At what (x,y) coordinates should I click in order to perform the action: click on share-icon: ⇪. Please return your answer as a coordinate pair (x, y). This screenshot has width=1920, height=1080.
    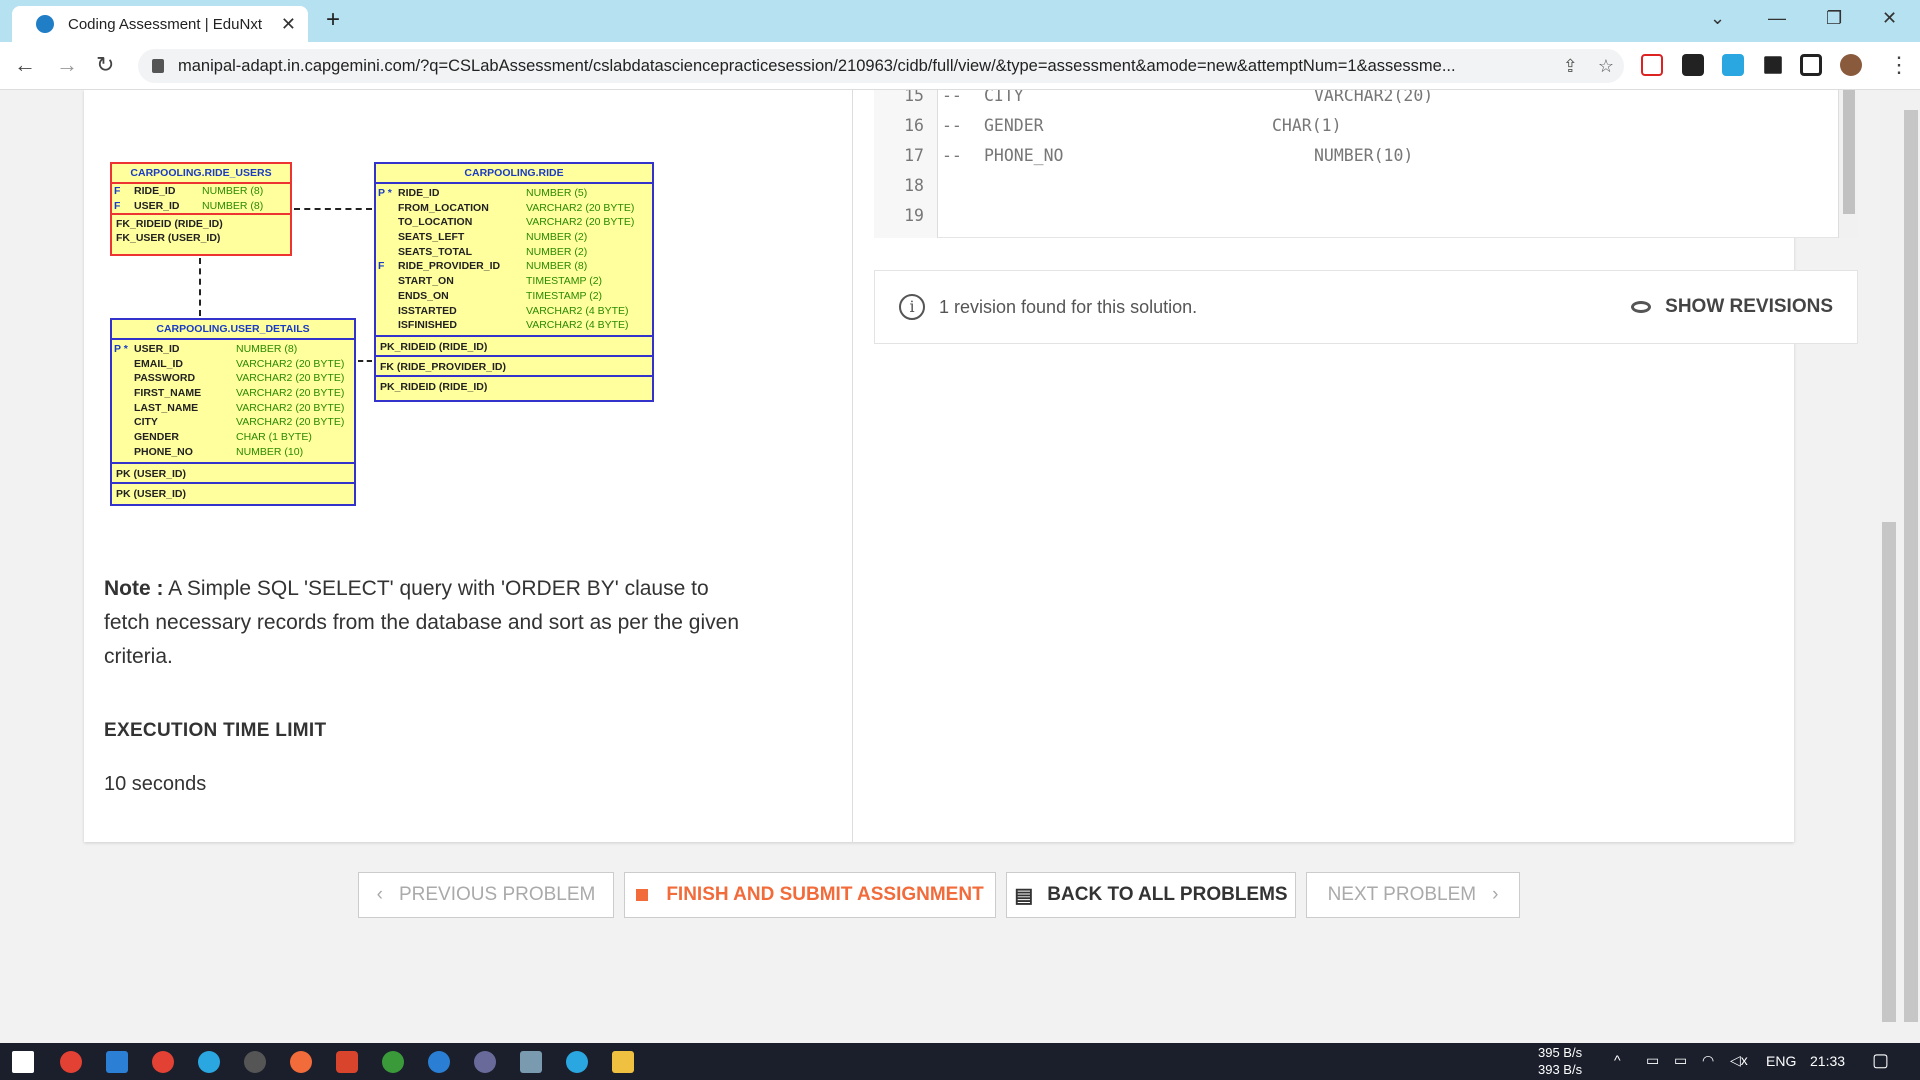
    Looking at the image, I should click on (1570, 66).